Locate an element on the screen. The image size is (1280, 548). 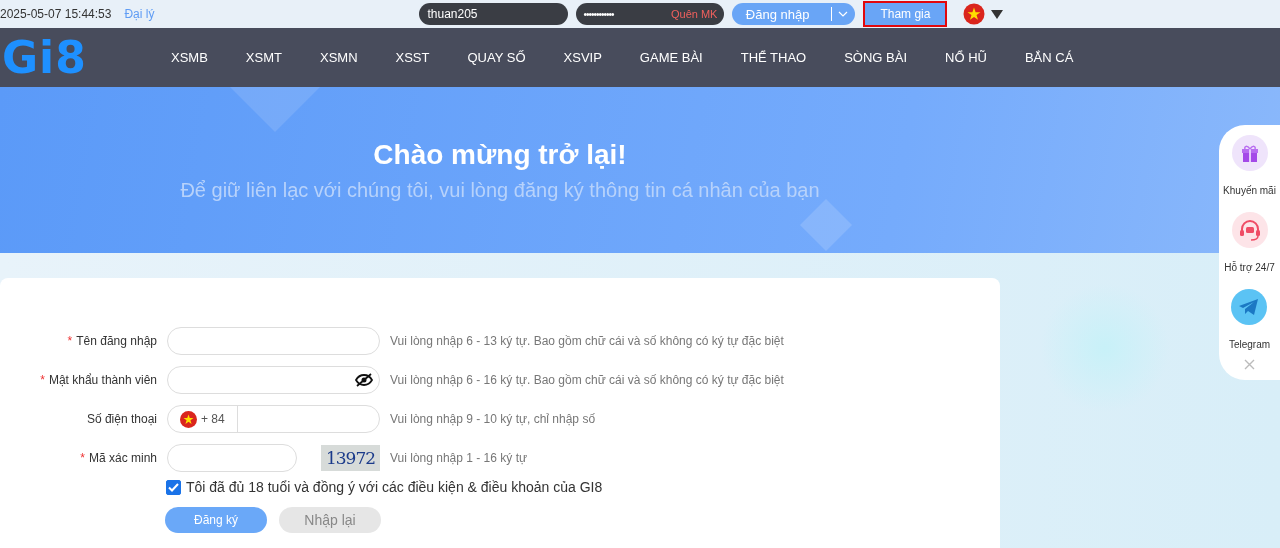
field-label: Tên đăng nhập is located at coordinates (116, 341).